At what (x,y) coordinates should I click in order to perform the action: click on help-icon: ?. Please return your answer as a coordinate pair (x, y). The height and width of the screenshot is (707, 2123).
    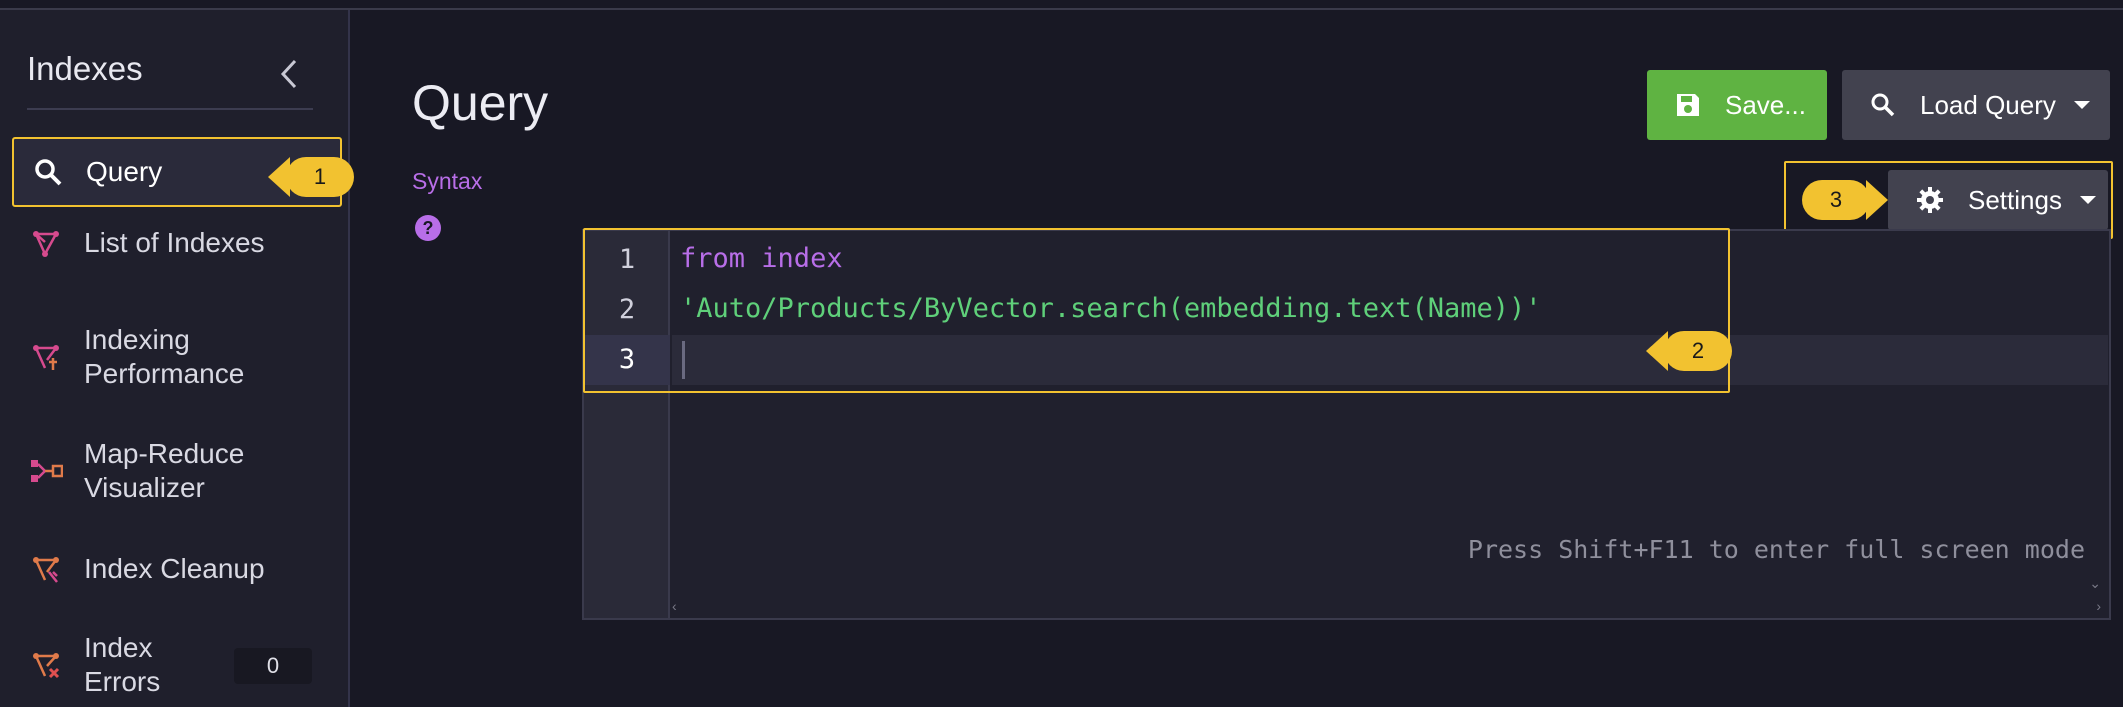
    Looking at the image, I should click on (428, 228).